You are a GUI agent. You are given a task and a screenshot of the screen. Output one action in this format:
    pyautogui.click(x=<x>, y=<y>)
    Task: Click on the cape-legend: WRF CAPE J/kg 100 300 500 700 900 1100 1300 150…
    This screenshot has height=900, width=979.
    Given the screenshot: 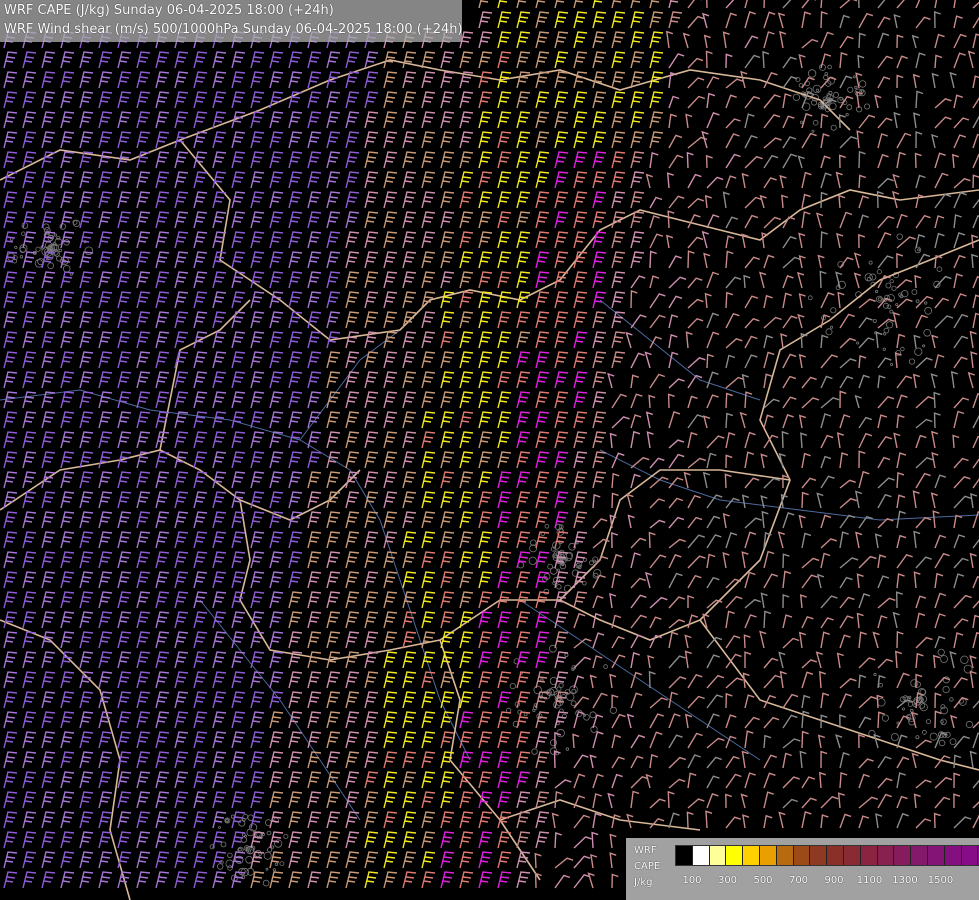 What is the action you would take?
    pyautogui.click(x=802, y=869)
    